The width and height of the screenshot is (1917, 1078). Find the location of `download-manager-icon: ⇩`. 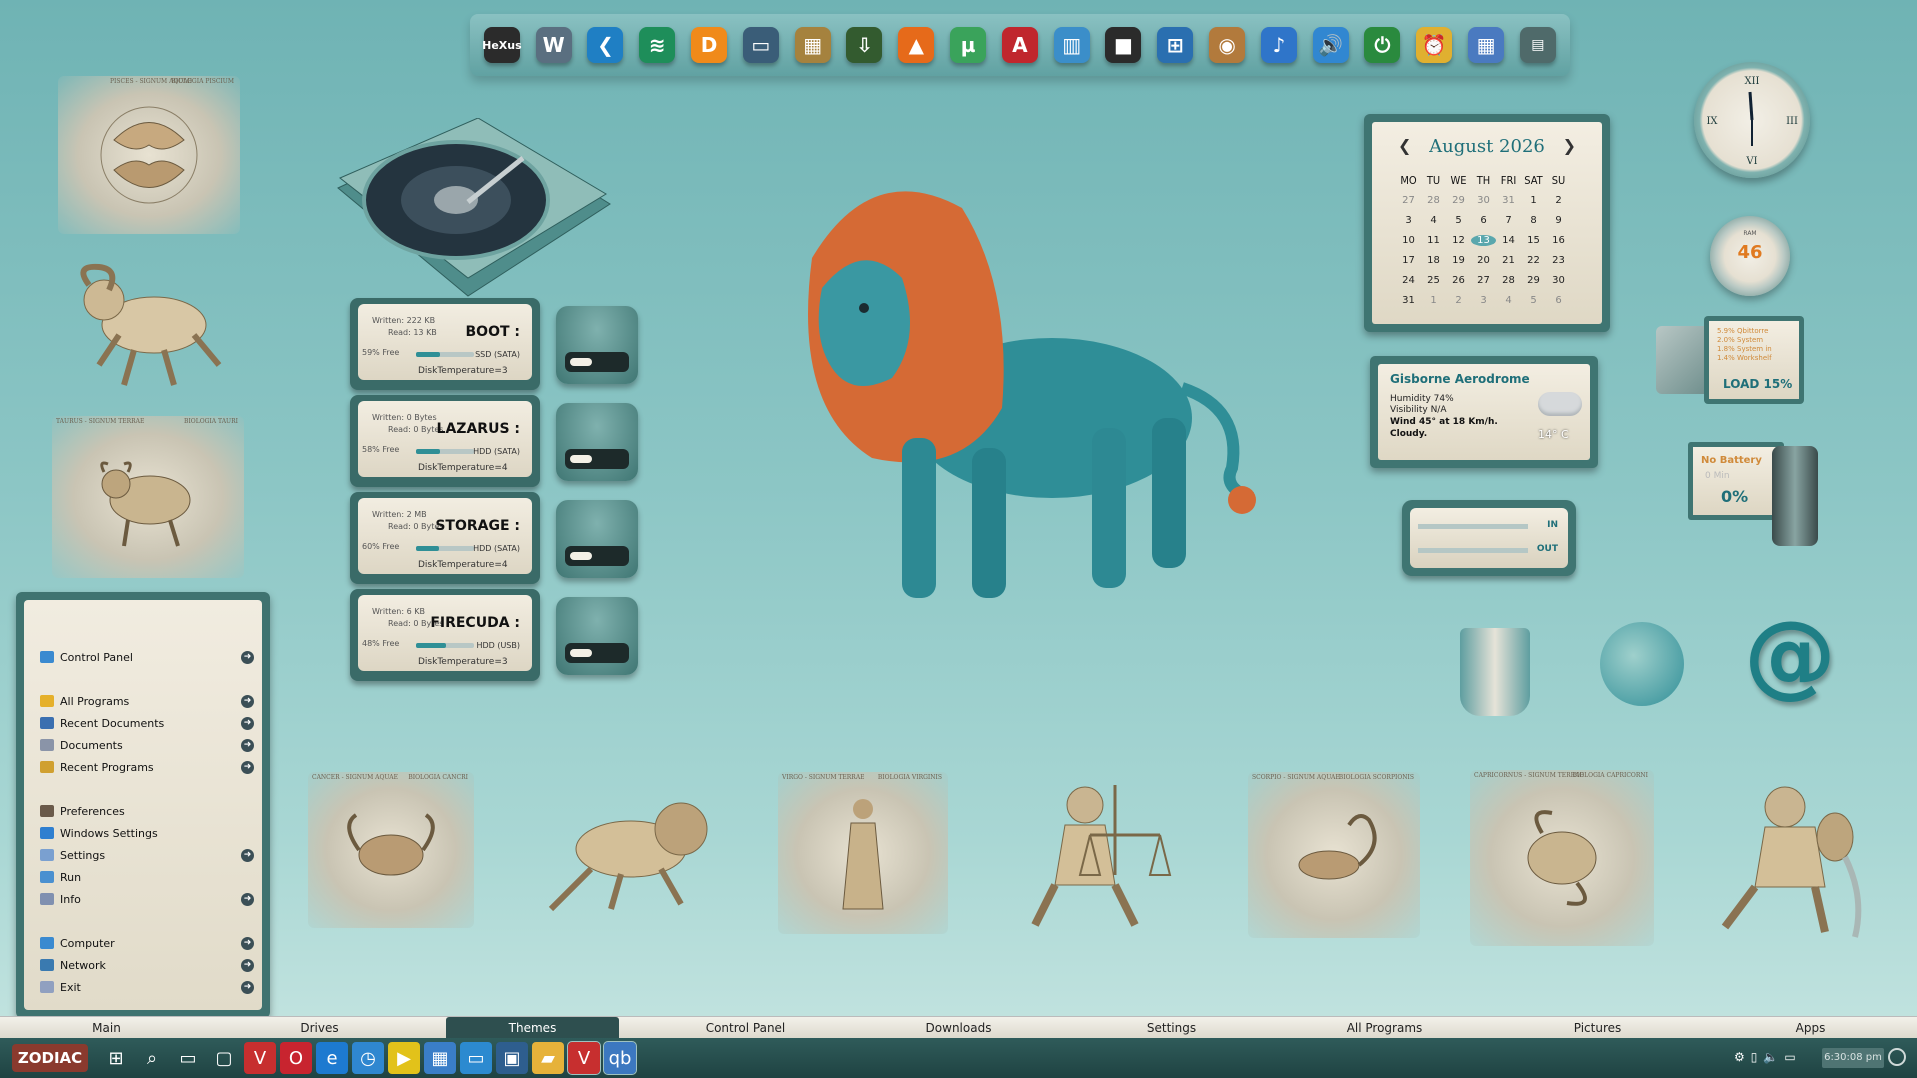

download-manager-icon: ⇩ is located at coordinates (864, 45).